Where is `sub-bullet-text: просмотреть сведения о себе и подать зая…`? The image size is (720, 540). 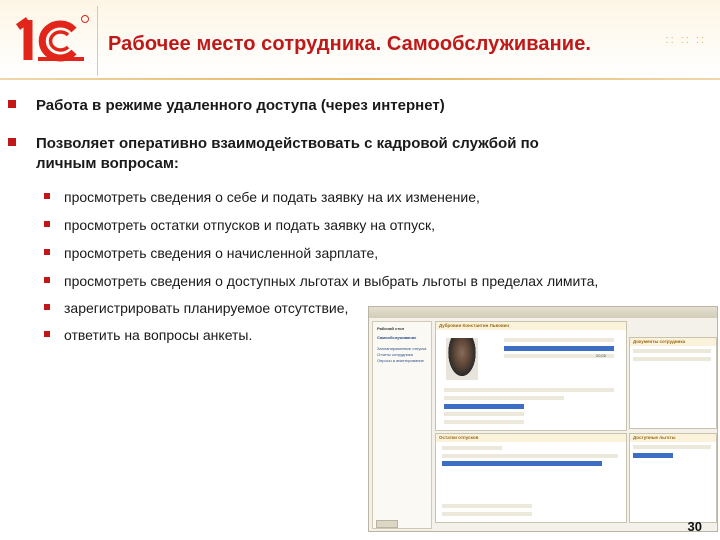 sub-bullet-text: просмотреть сведения о себе и подать зая… is located at coordinates (272, 197).